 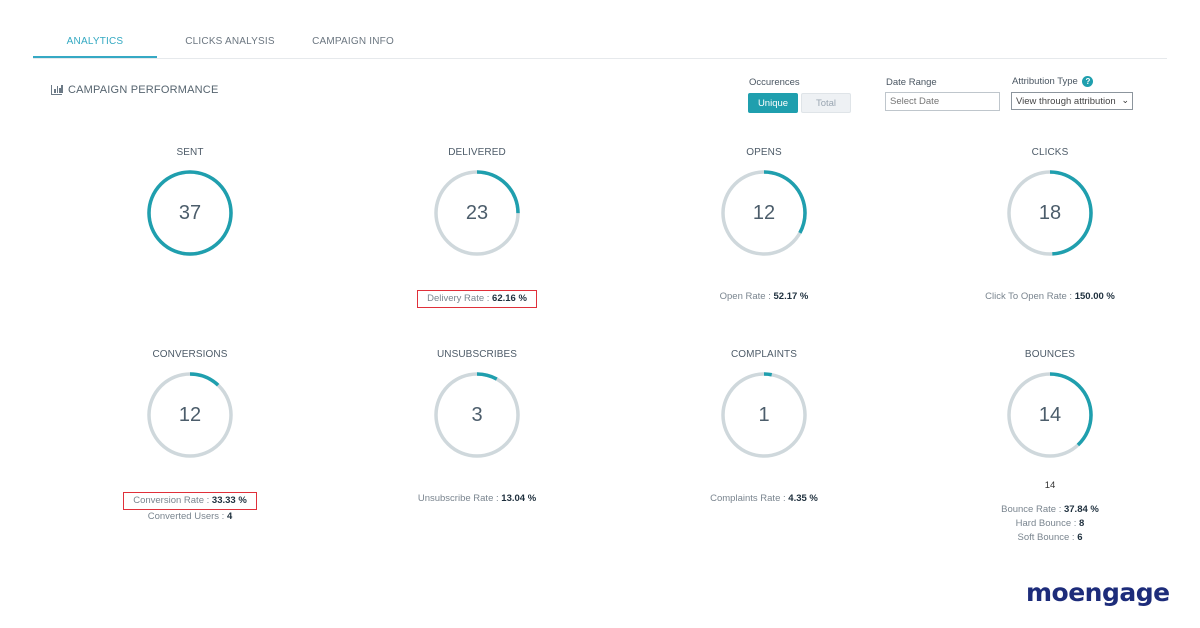 I want to click on metric-stat: Converted Users : 4, so click(x=190, y=517).